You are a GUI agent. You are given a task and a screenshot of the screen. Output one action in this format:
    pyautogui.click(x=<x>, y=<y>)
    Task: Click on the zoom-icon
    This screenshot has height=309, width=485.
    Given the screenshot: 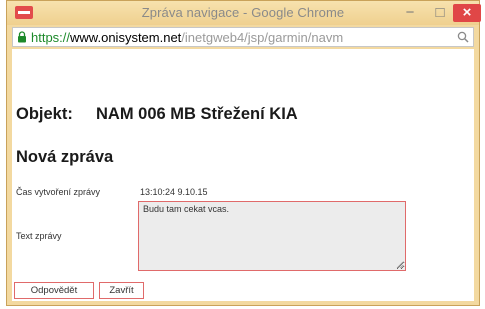 What is the action you would take?
    pyautogui.click(x=463, y=37)
    